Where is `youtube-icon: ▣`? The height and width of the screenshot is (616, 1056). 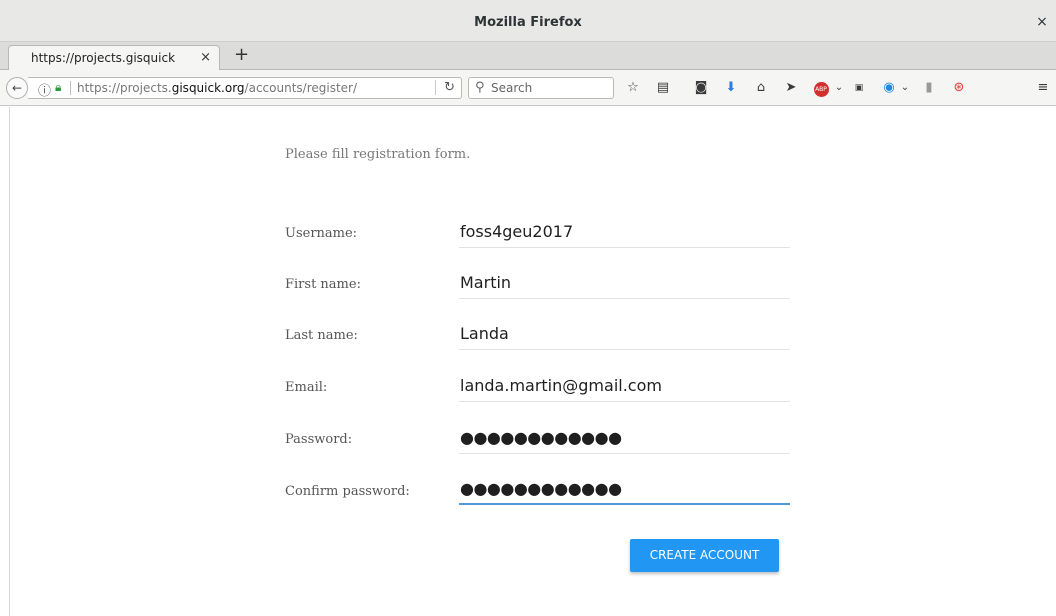 youtube-icon: ▣ is located at coordinates (859, 88).